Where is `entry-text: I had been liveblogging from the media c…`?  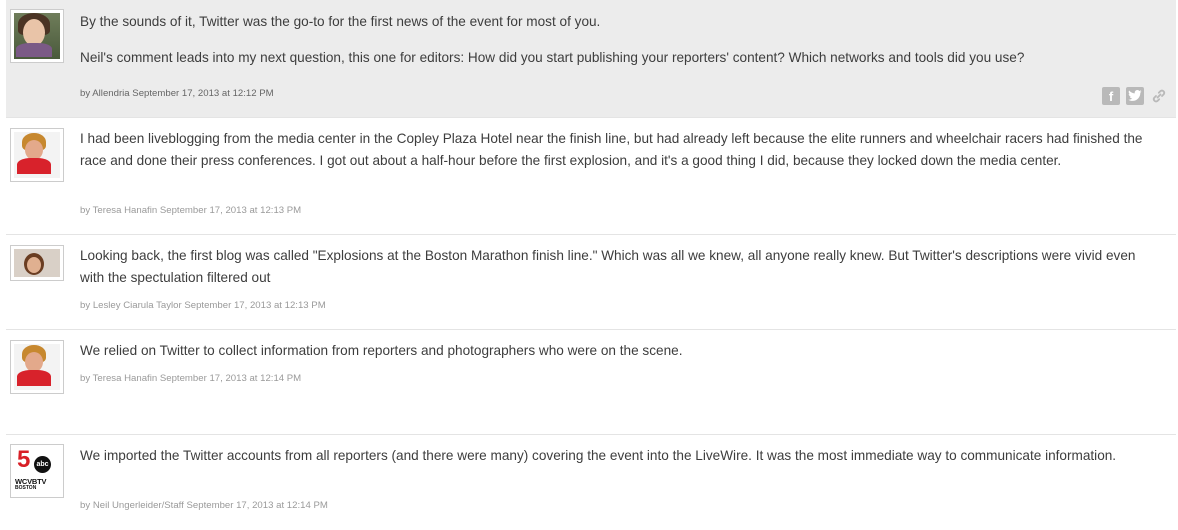
entry-text: I had been liveblogging from the media c… is located at coordinates (621, 150).